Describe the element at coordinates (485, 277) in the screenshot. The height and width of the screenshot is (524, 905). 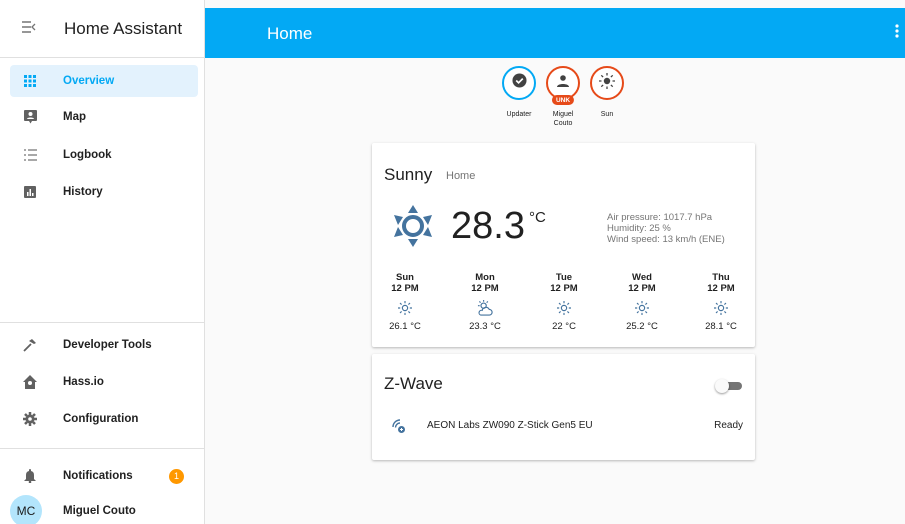
I see `forecast-day: Mon` at that location.